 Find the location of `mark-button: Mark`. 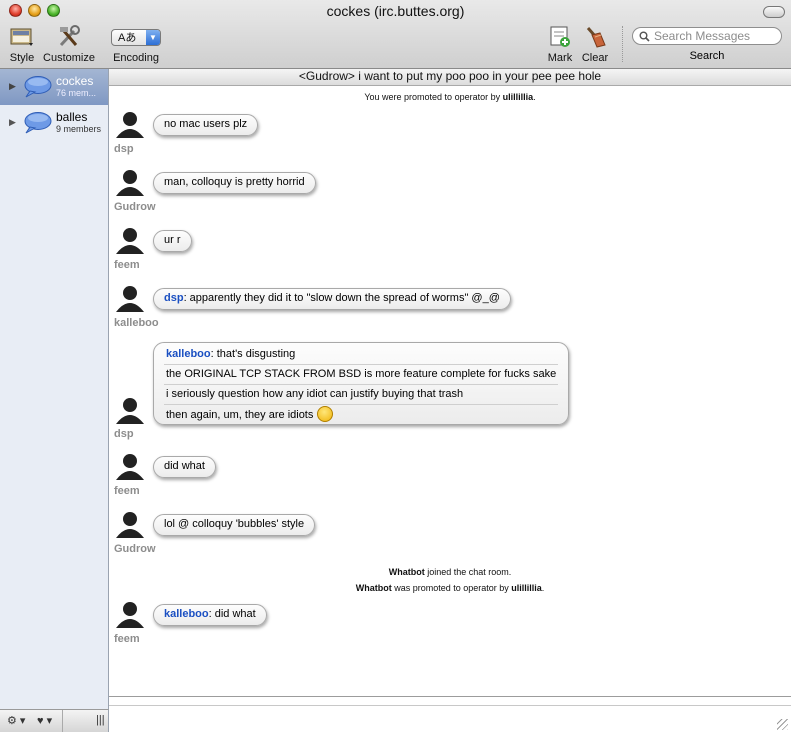

mark-button: Mark is located at coordinates (560, 44).